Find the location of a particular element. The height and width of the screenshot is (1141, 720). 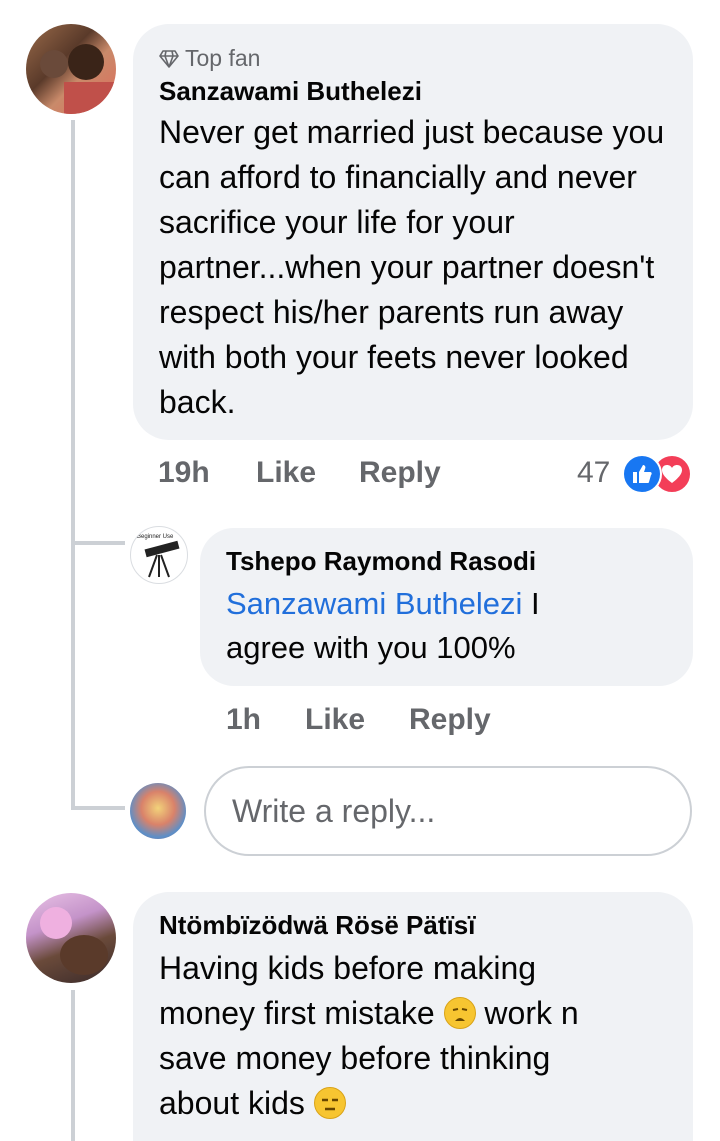

like-icon is located at coordinates (642, 474).